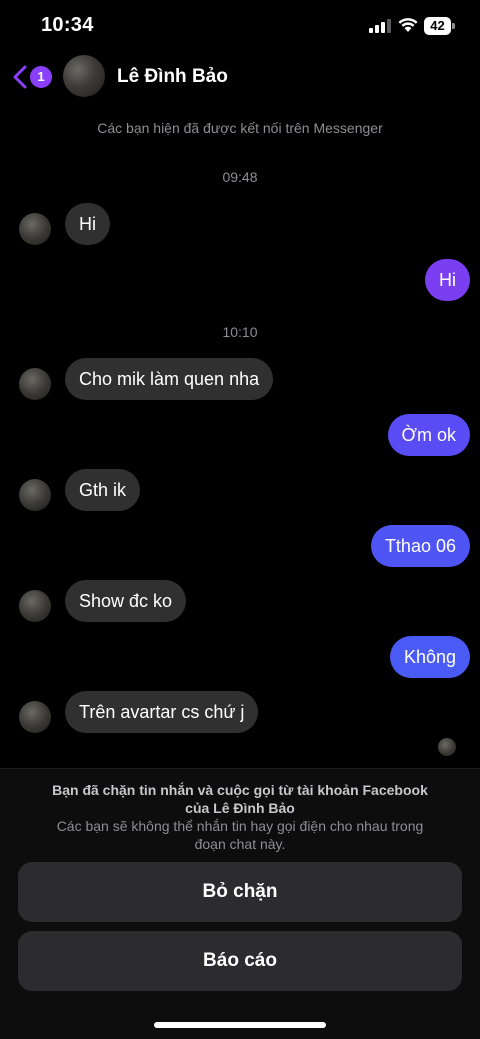  Describe the element at coordinates (126, 601) in the screenshot. I see `incoming-message: Show đc ko` at that location.